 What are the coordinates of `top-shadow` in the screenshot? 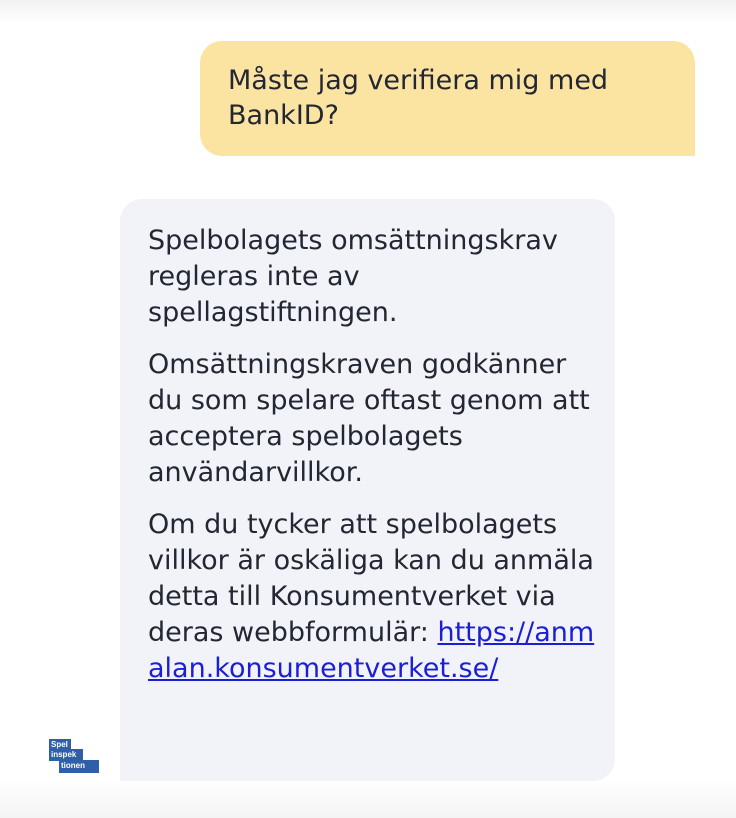 It's located at (368, 12).